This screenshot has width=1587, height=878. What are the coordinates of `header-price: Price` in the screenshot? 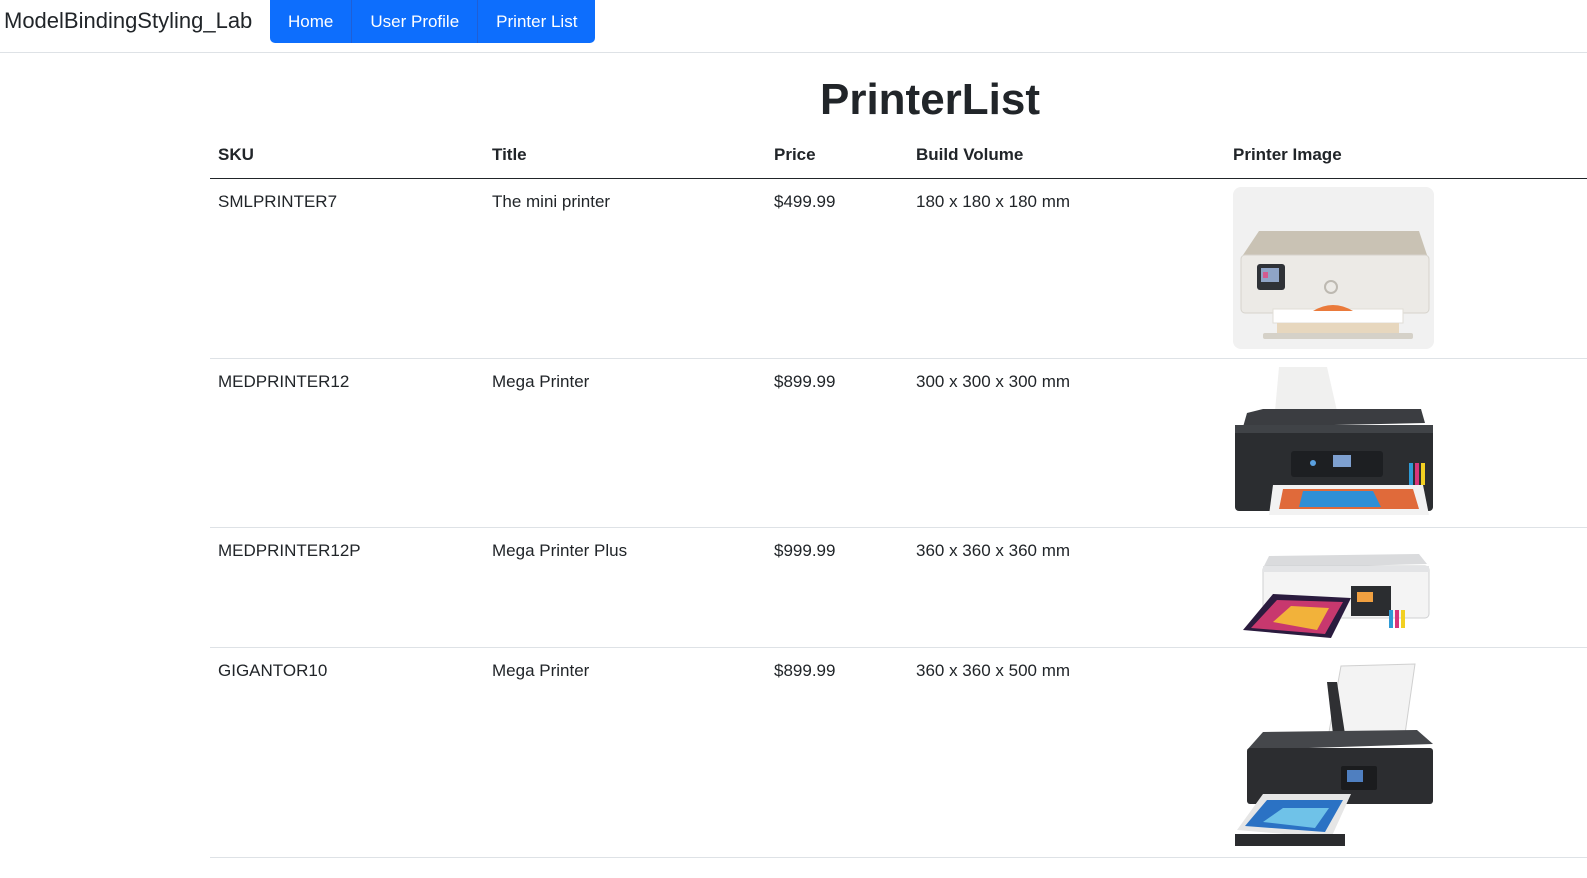 It's located at (795, 154).